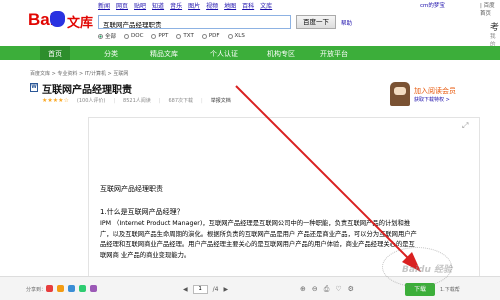  I want to click on search-button: 百度一下, so click(316, 22).